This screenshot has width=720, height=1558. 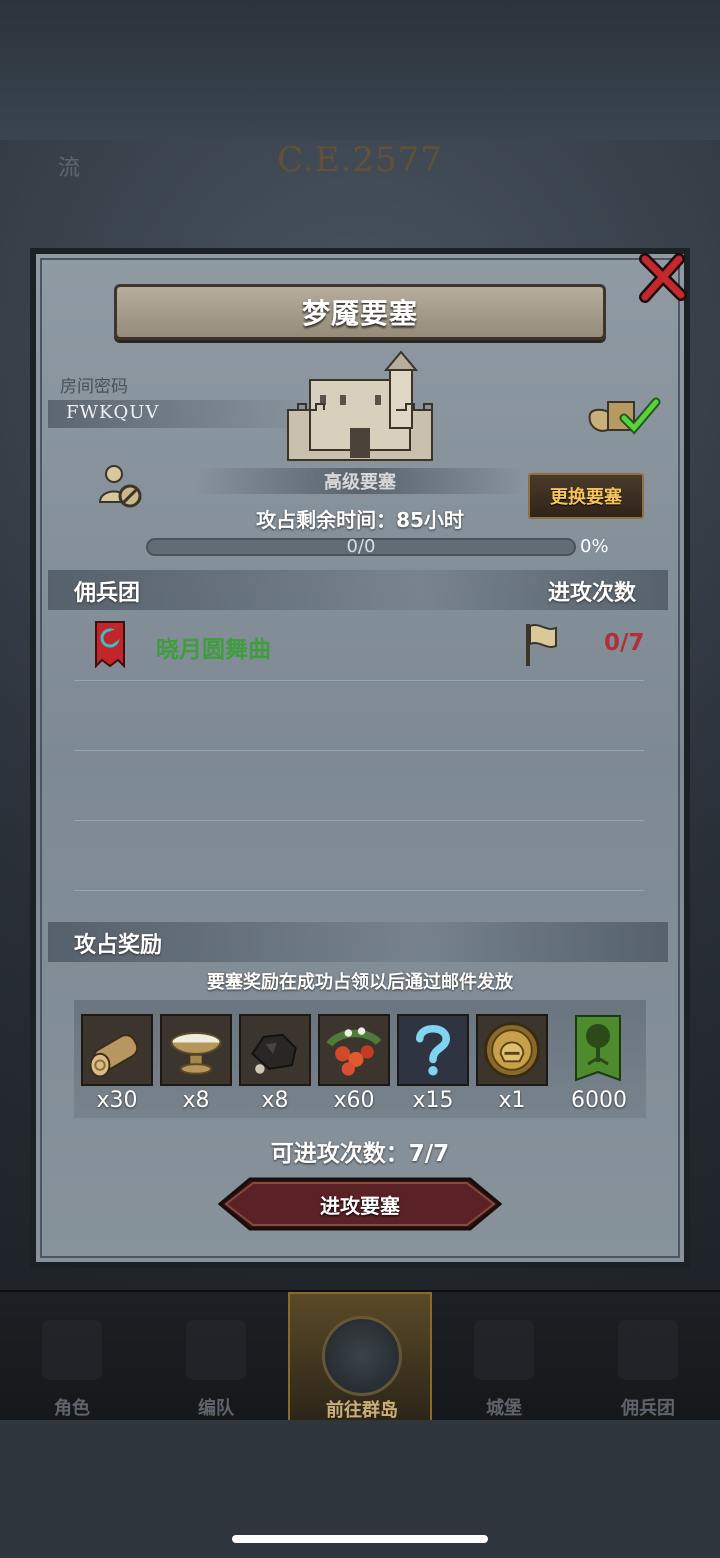 I want to click on background-side-text: 流, so click(x=69, y=168).